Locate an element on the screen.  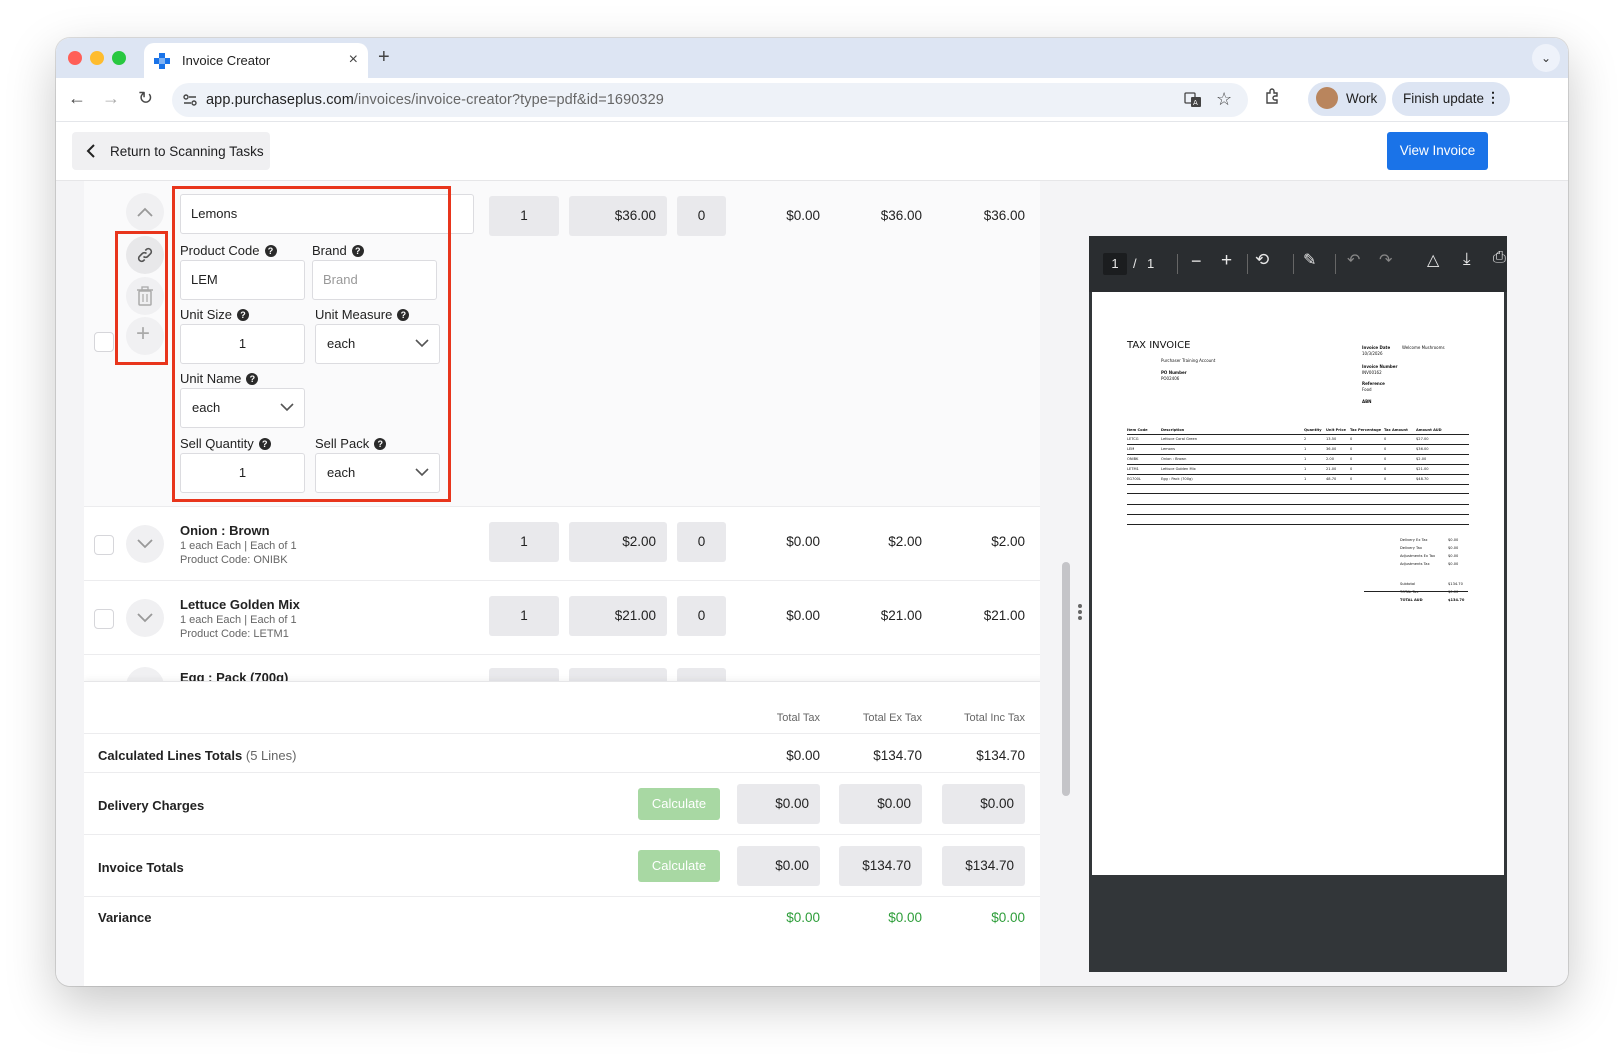
view-invoice-button: View Invoice is located at coordinates (1437, 151).